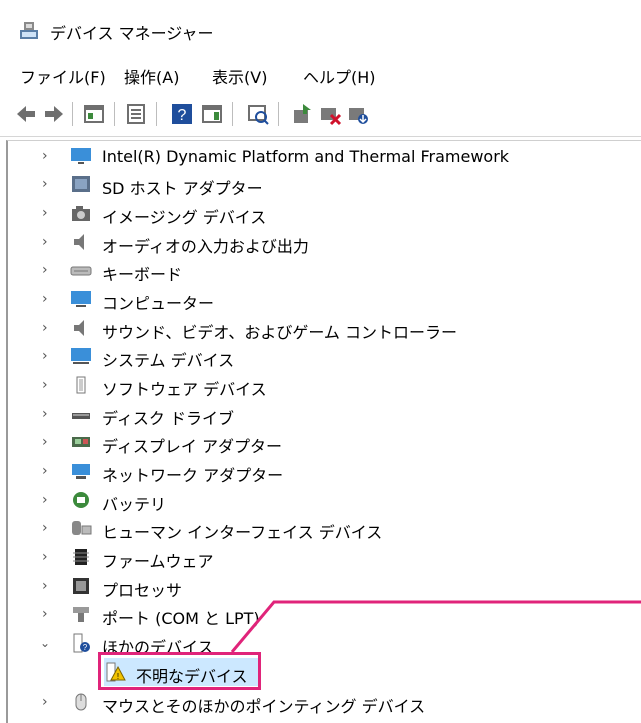 Image resolution: width=641 pixels, height=723 pixels. What do you see at coordinates (315, 385) in the screenshot?
I see `tree-item-software-devices: › ソフトウェア デバイス` at bounding box center [315, 385].